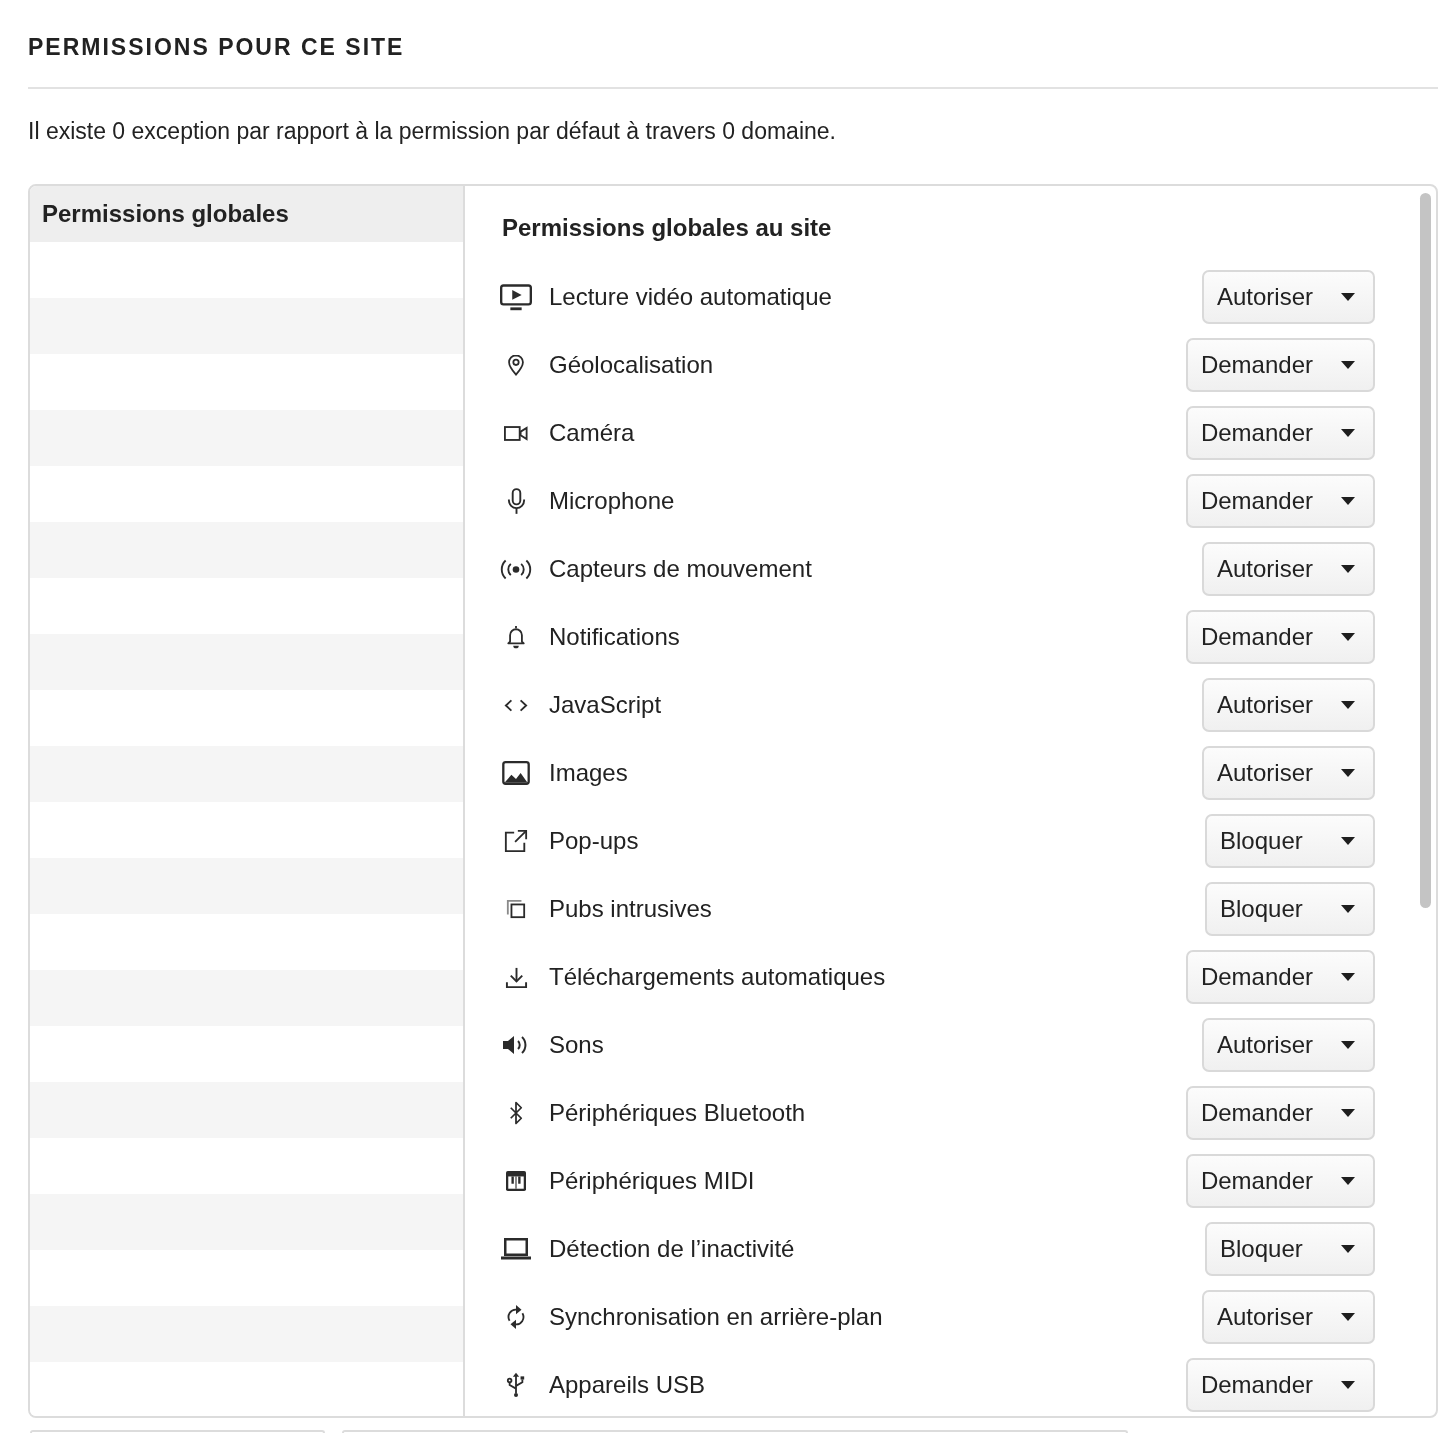  Describe the element at coordinates (516, 841) in the screenshot. I see `external-link-icon` at that location.